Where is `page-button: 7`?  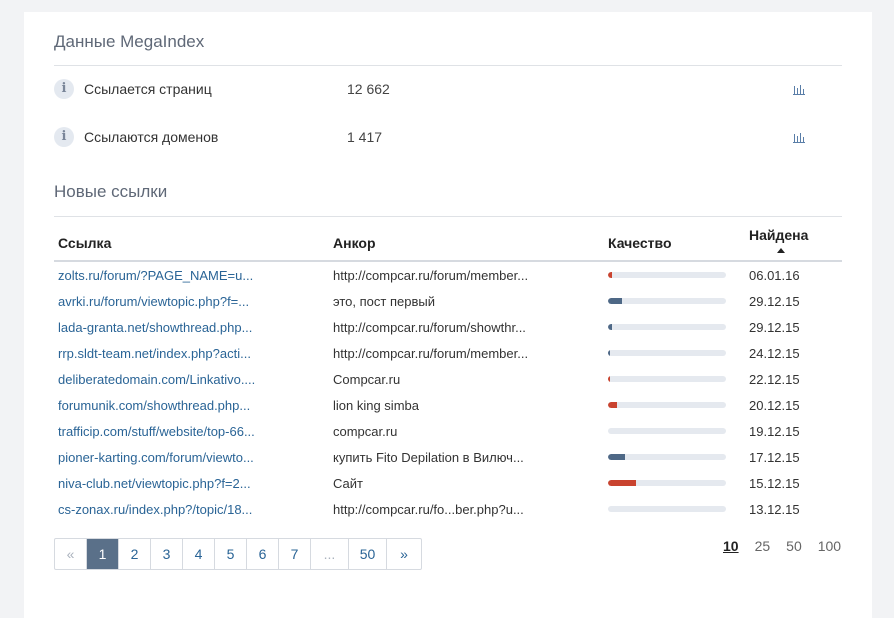
page-button: 7 is located at coordinates (295, 554).